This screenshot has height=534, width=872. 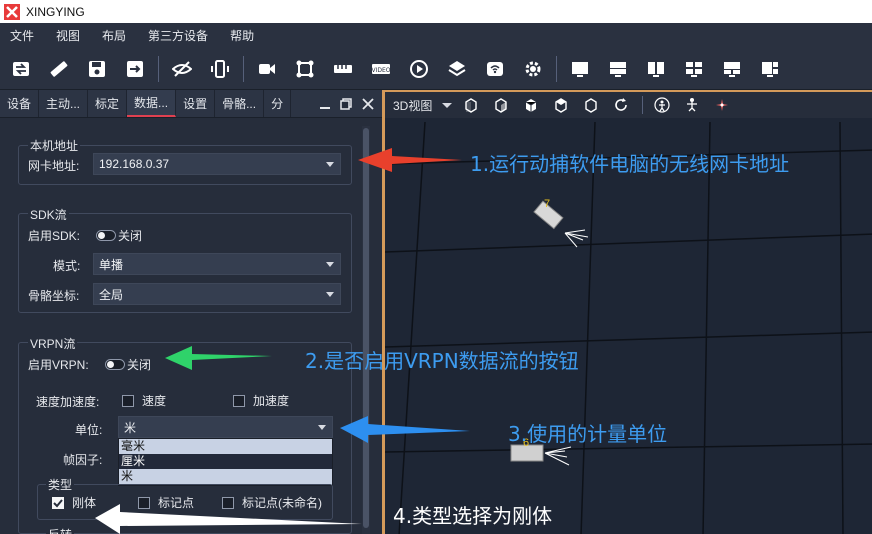 I want to click on annotation-2: 2.是否启用VRPN数据流的按钮, so click(x=442, y=361).